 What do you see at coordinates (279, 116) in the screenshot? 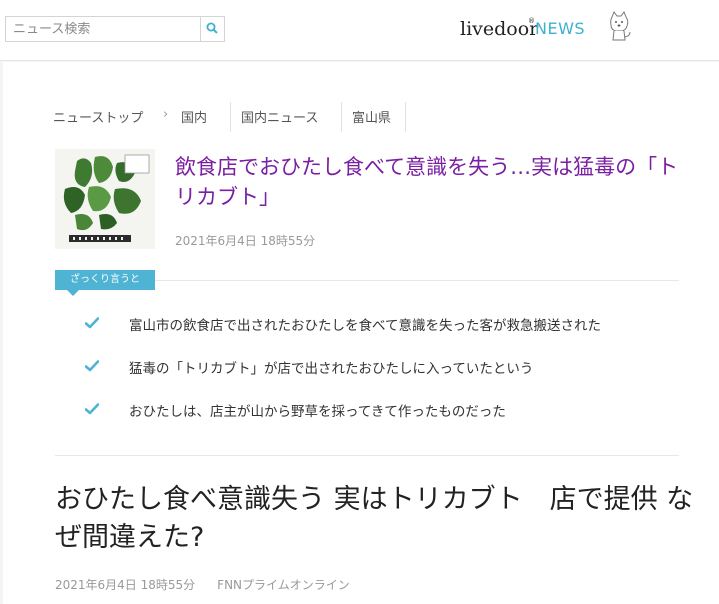
I see `breadcrumb-domestic-news: 国内ニュース` at bounding box center [279, 116].